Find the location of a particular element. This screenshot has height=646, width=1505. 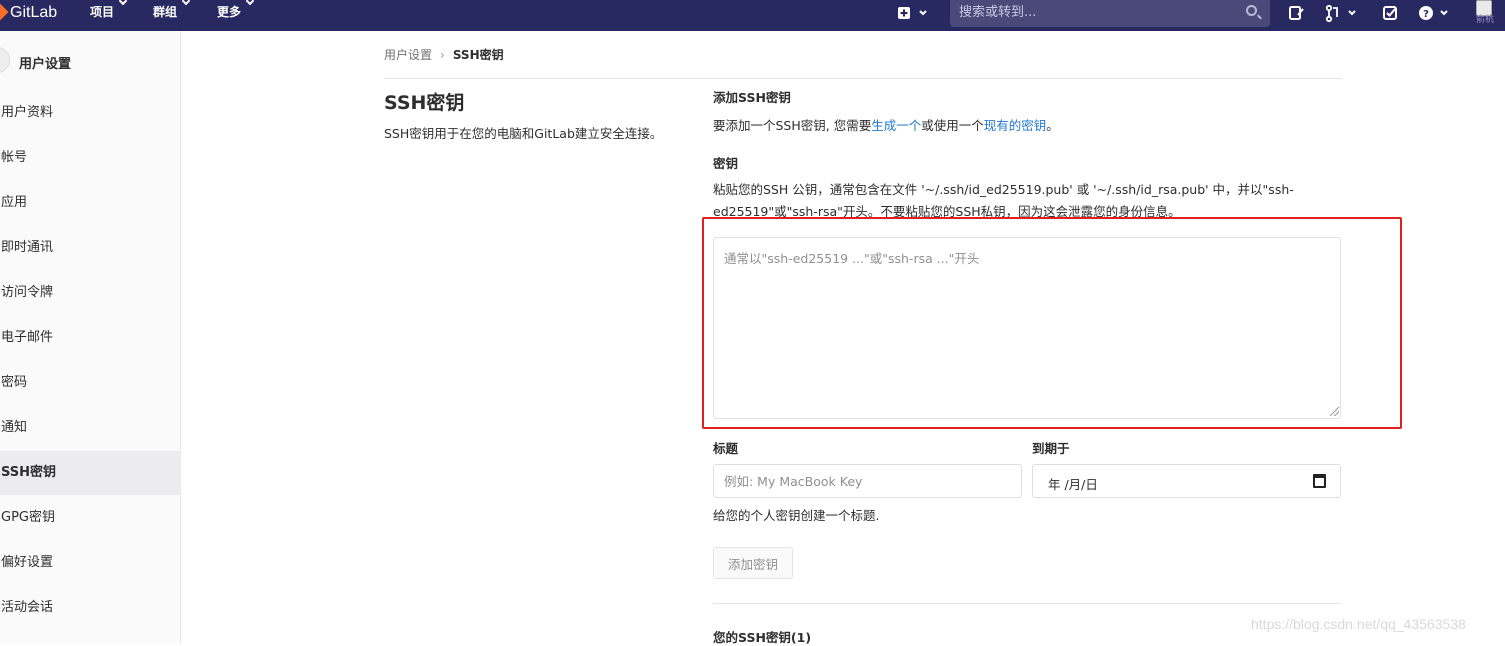

sidebar-item-emails: 电子邮件 is located at coordinates (90, 338).